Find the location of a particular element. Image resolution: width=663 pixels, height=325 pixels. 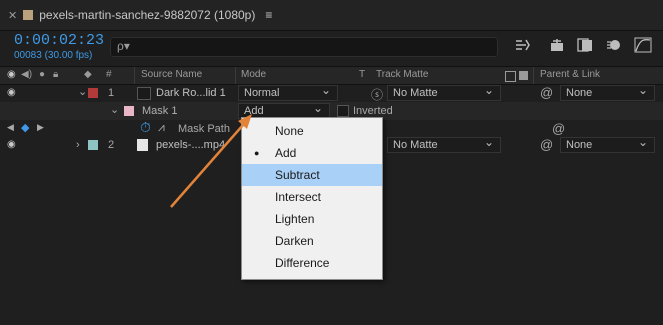

current-time-display: 0:00:02:23 is located at coordinates (59, 40).